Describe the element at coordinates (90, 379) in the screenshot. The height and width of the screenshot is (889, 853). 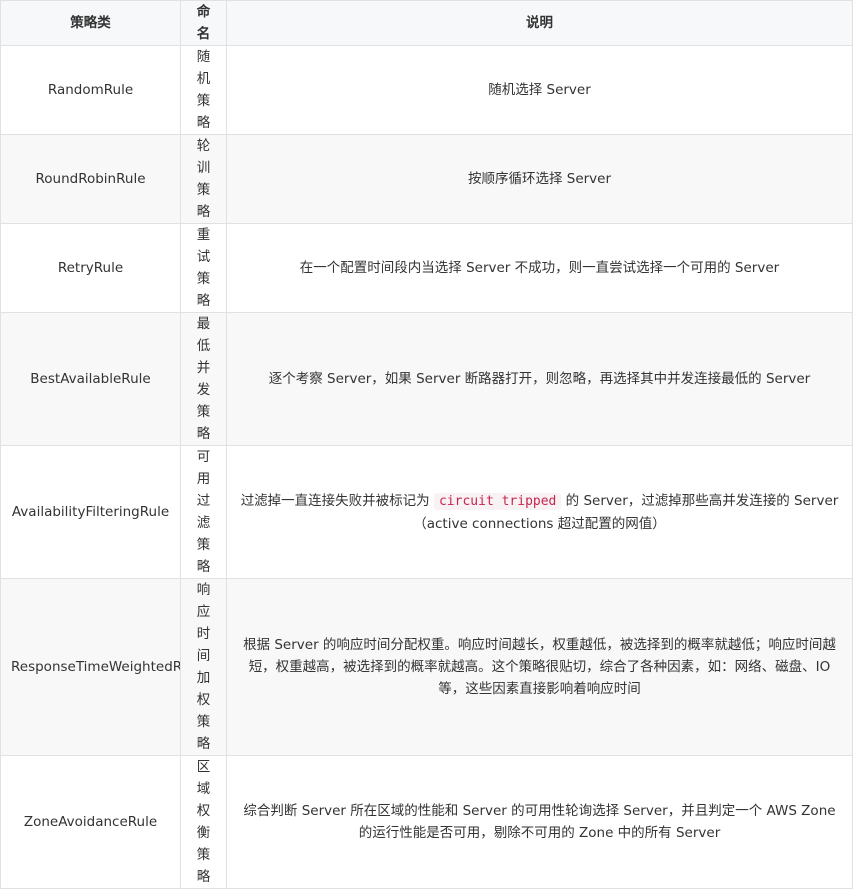
I see `strategy-class-cell: BestAvailableRule` at that location.